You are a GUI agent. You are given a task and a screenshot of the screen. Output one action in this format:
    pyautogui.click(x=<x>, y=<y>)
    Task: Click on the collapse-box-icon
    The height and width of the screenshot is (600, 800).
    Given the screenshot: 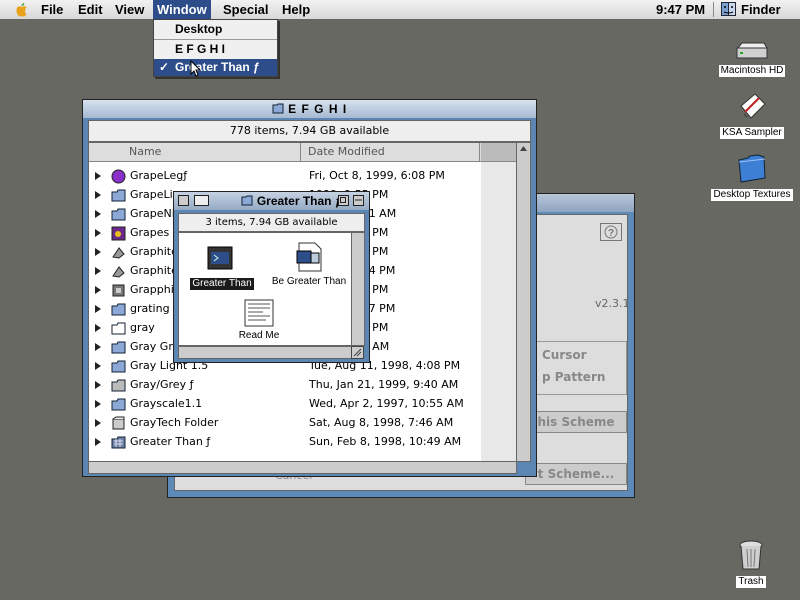 What is the action you would take?
    pyautogui.click(x=358, y=200)
    